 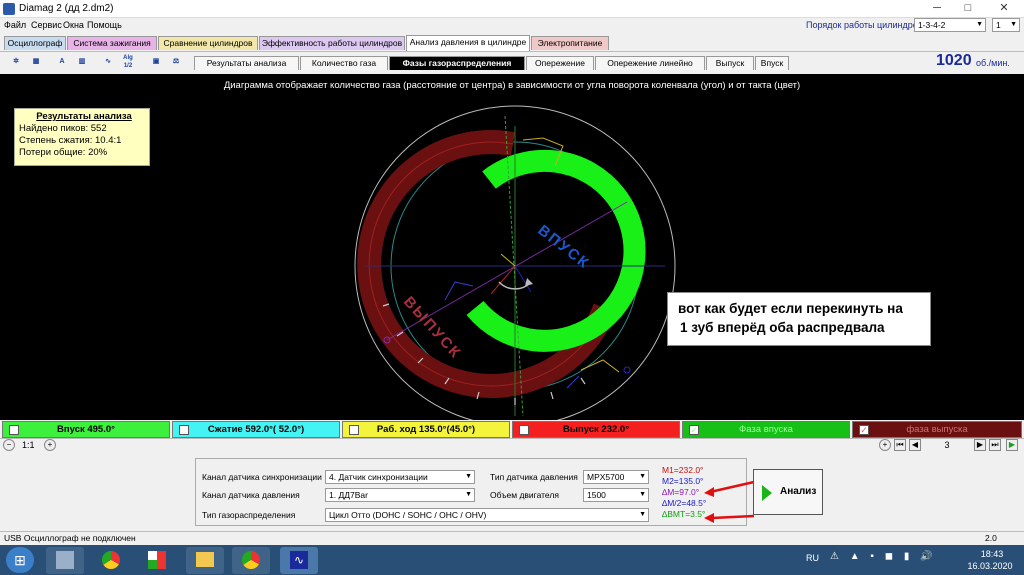 What do you see at coordinates (251, 495) in the screenshot?
I see `pressure-channel-label: Канал датчика давления` at bounding box center [251, 495].